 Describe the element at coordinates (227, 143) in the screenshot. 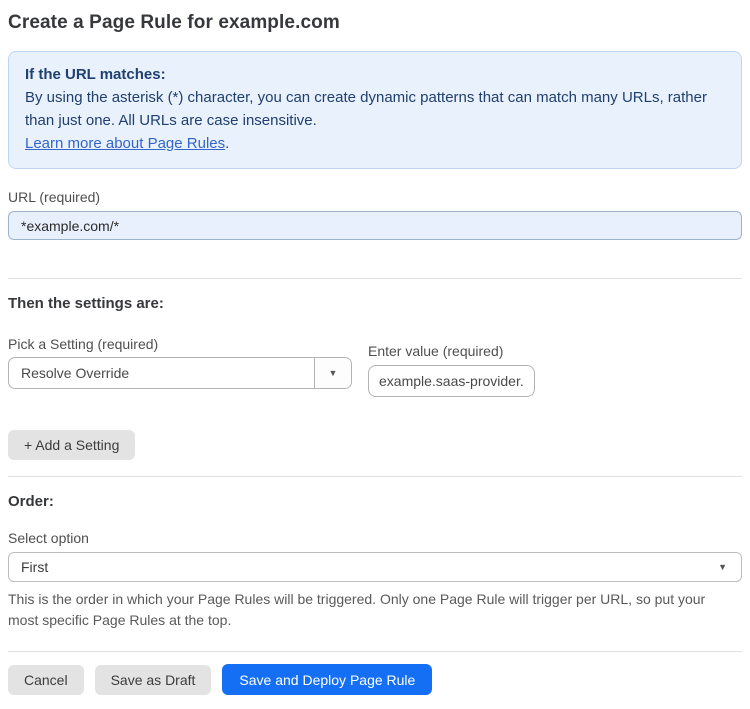

I see `link-period: .` at that location.